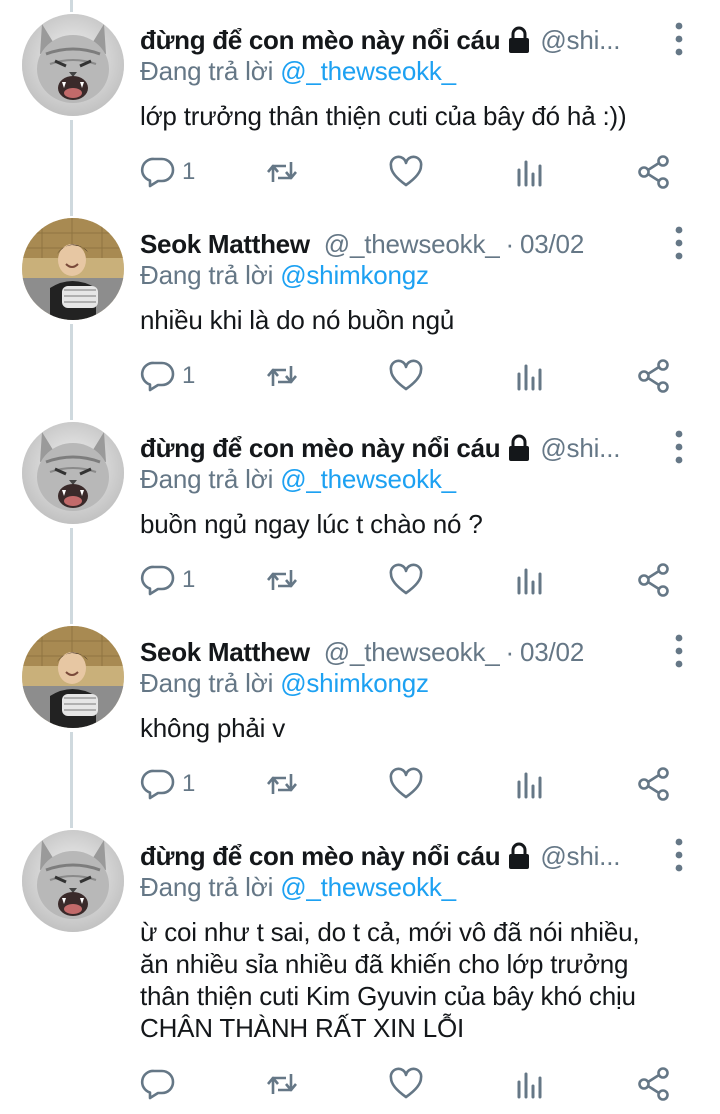 The width and height of the screenshot is (720, 1114). I want to click on tweet-text: buồn ngủ ngay lúc t chào nó ?, so click(420, 524).